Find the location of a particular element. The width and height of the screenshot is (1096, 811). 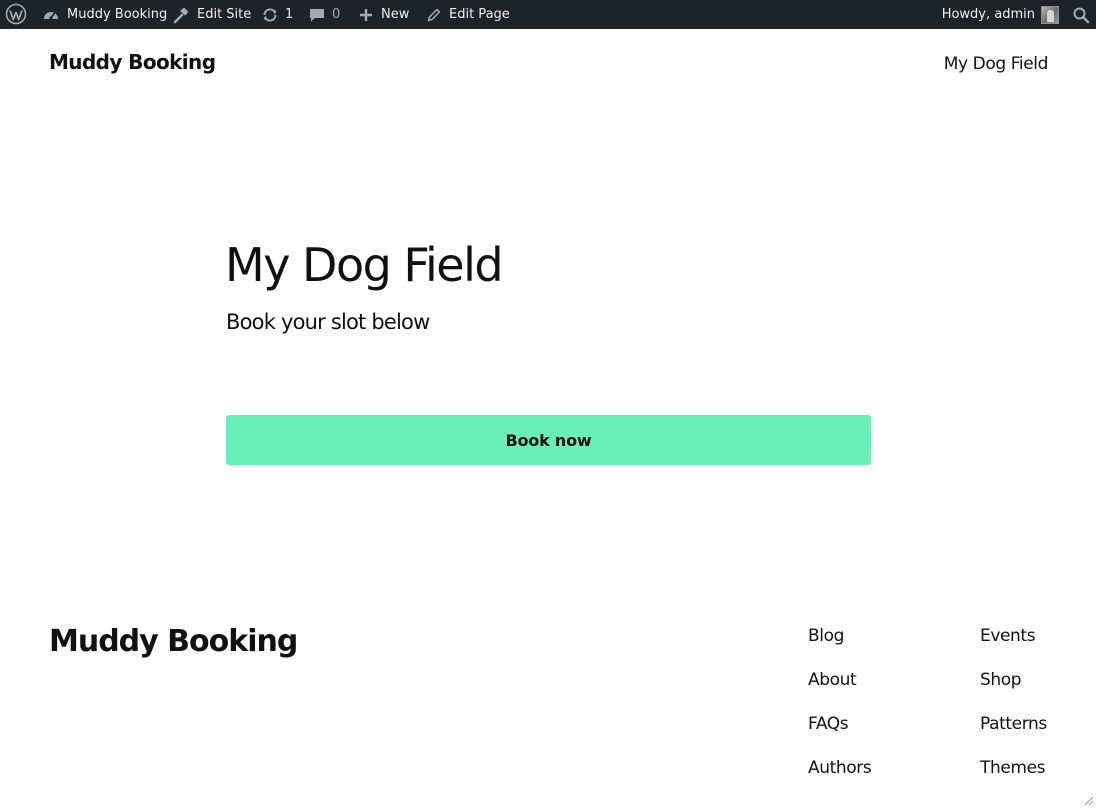

admin-bar-account: Howdy, admin is located at coordinates (1000, 14).